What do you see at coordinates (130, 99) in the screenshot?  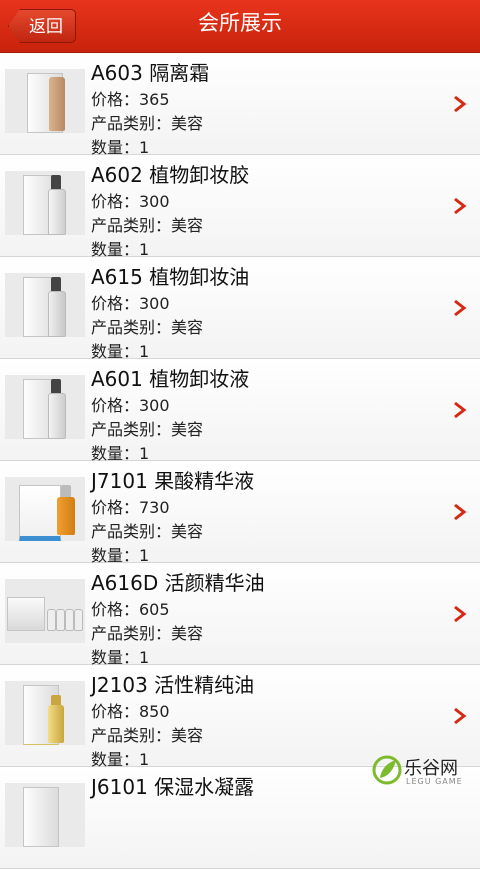 I see `product-price: 价格：365` at bounding box center [130, 99].